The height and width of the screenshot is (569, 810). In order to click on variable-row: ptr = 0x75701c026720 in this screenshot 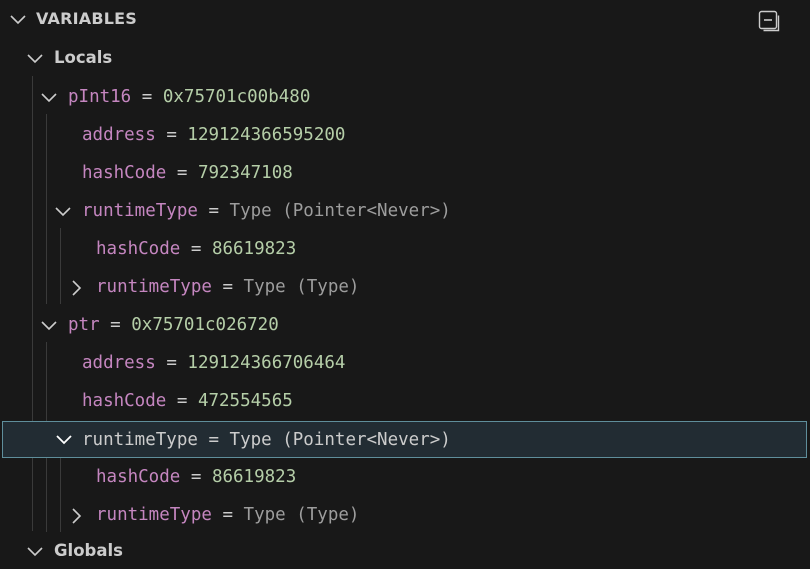, I will do `click(405, 325)`.